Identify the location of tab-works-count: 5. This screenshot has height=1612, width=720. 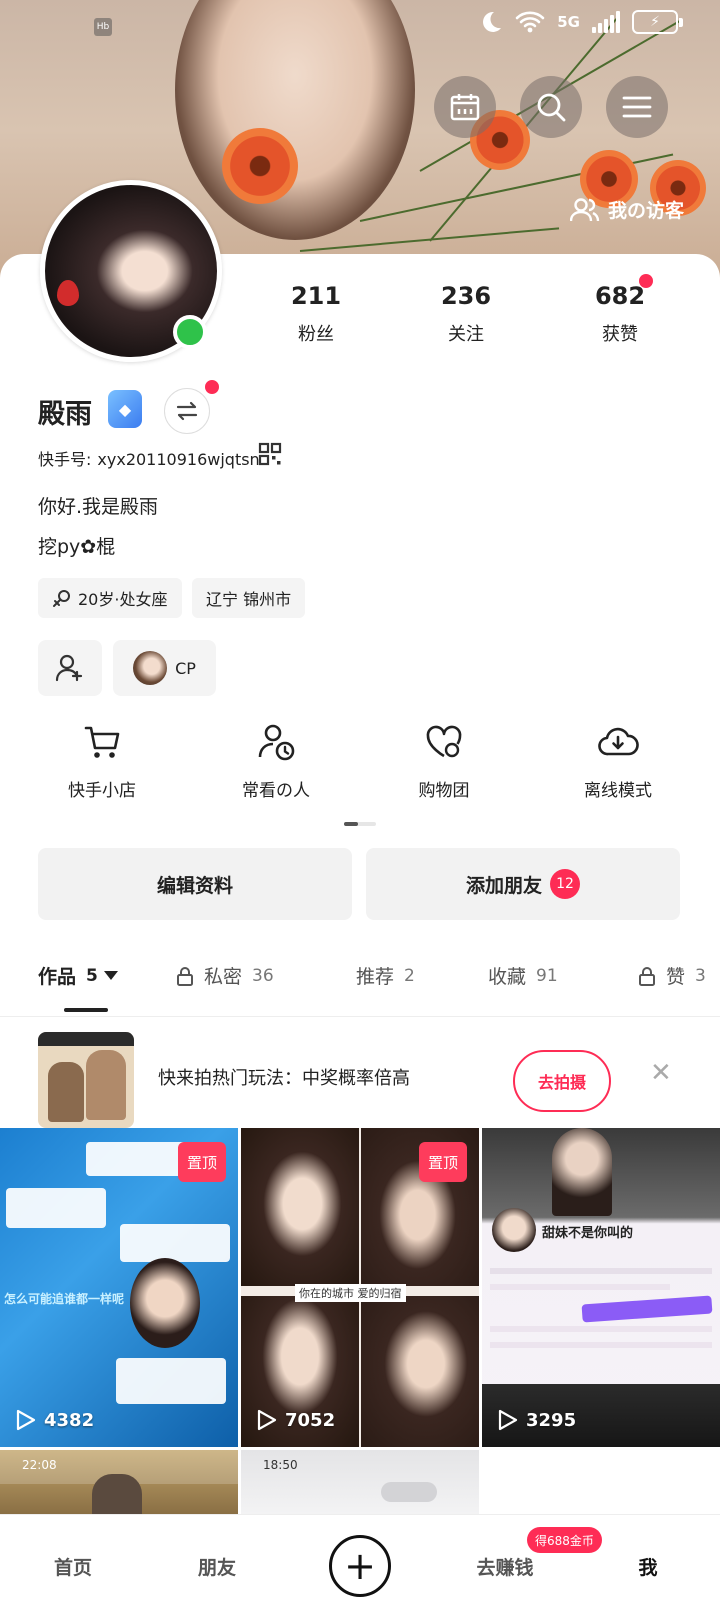
(92, 975).